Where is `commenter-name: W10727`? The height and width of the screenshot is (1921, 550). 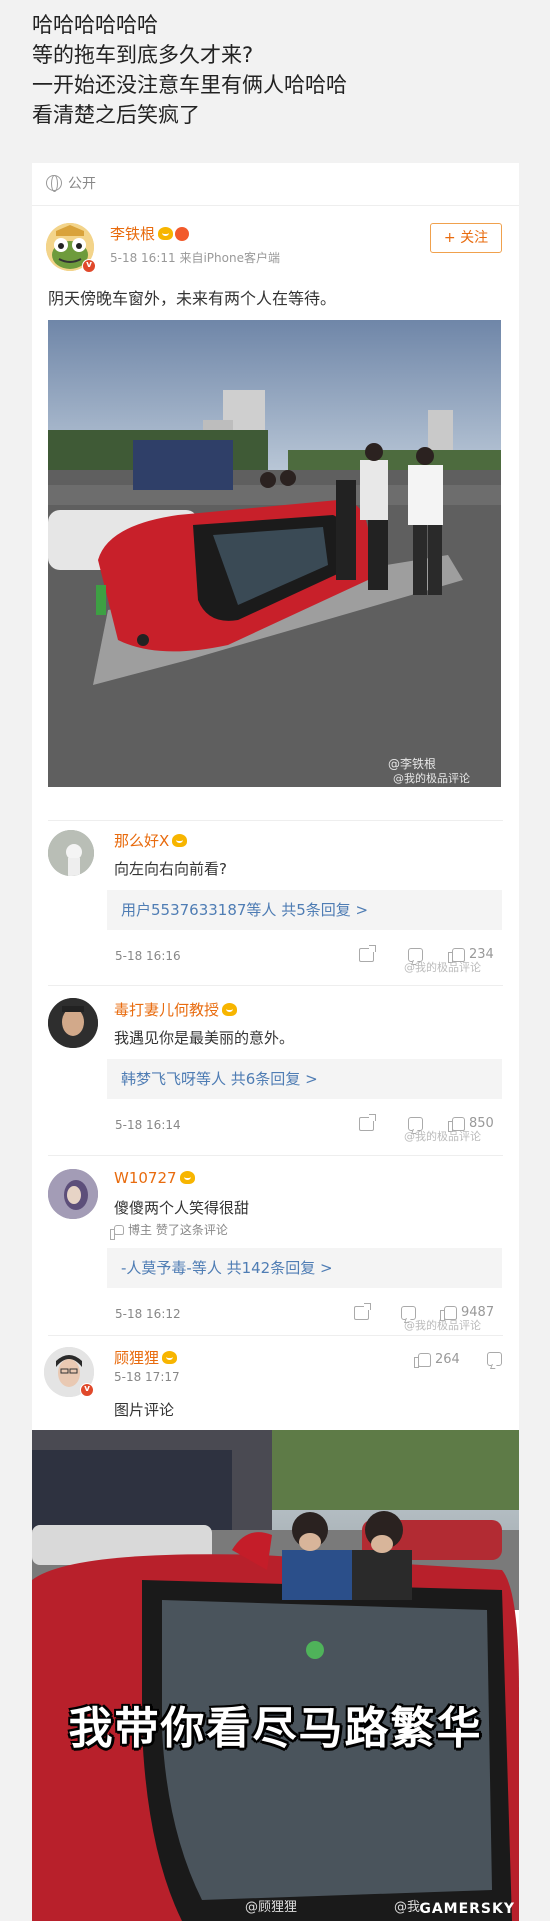 commenter-name: W10727 is located at coordinates (154, 1178).